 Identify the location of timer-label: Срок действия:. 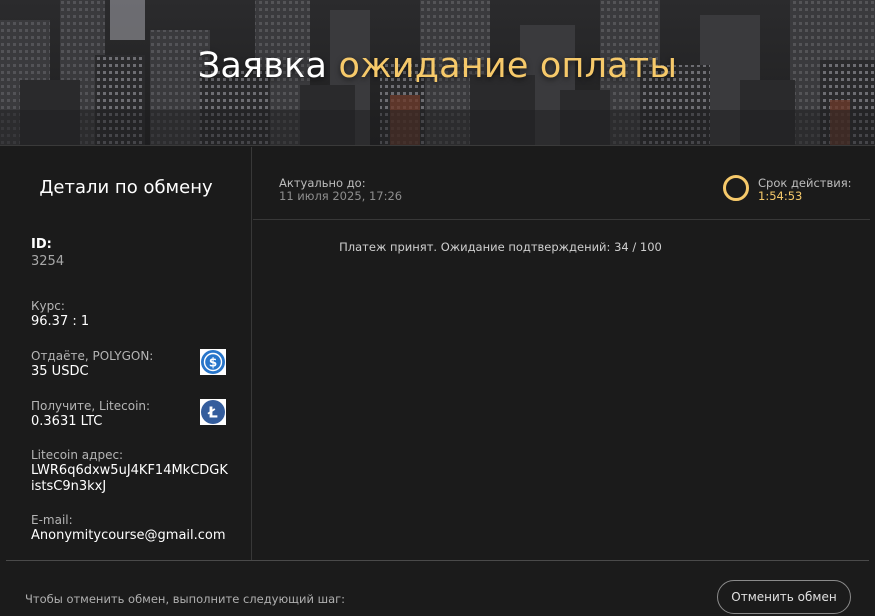
(805, 183).